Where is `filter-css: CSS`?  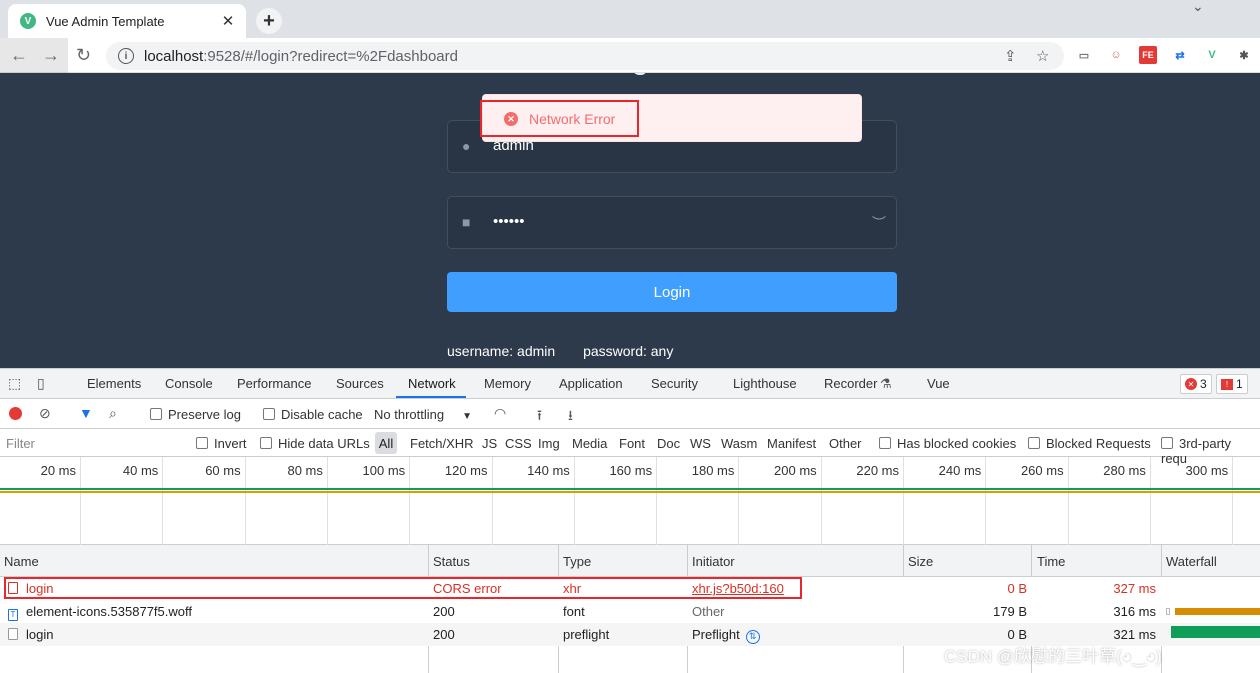
filter-css: CSS is located at coordinates (518, 443).